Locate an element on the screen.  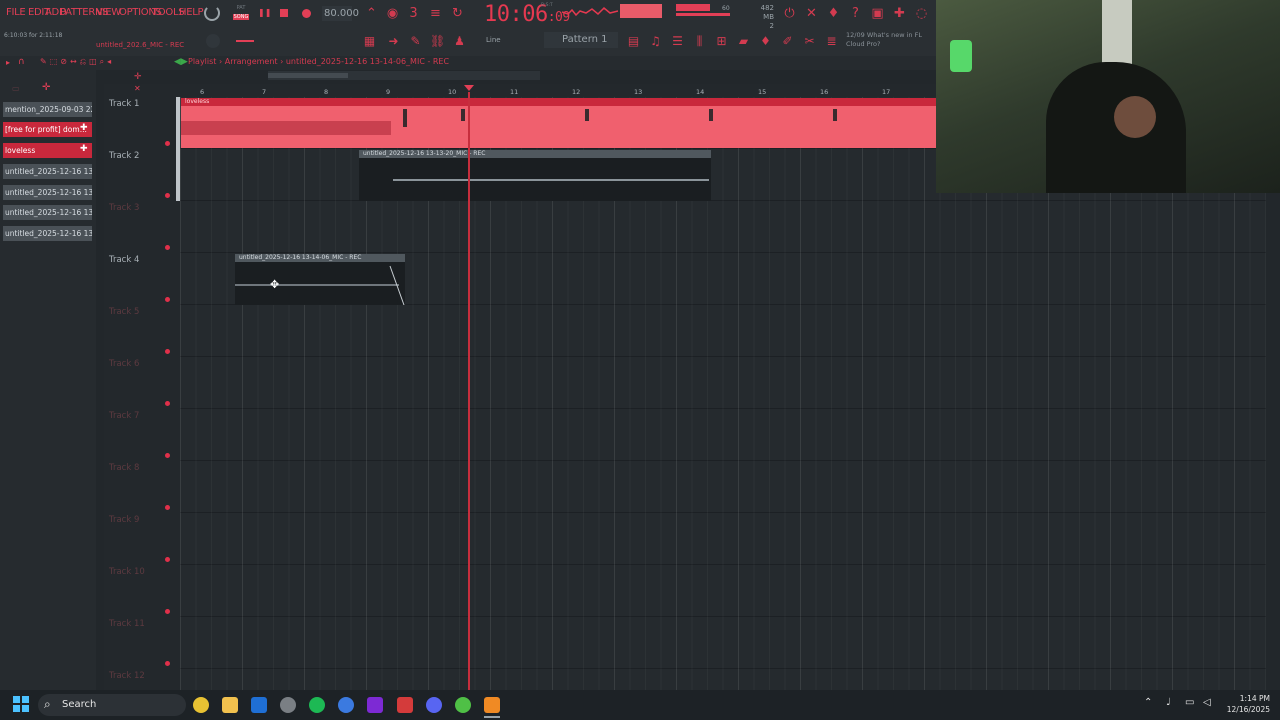
tempo-display: 80.000 is located at coordinates (340, 13).